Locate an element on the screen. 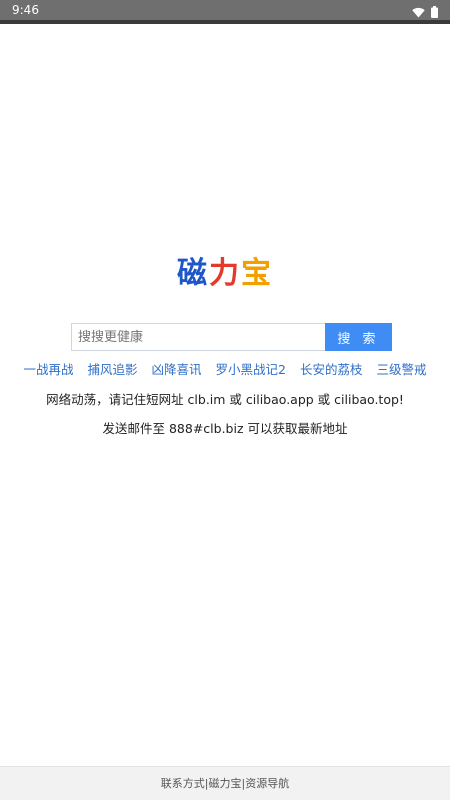 The image size is (450, 800). status-time: 9:46 is located at coordinates (25, 10).